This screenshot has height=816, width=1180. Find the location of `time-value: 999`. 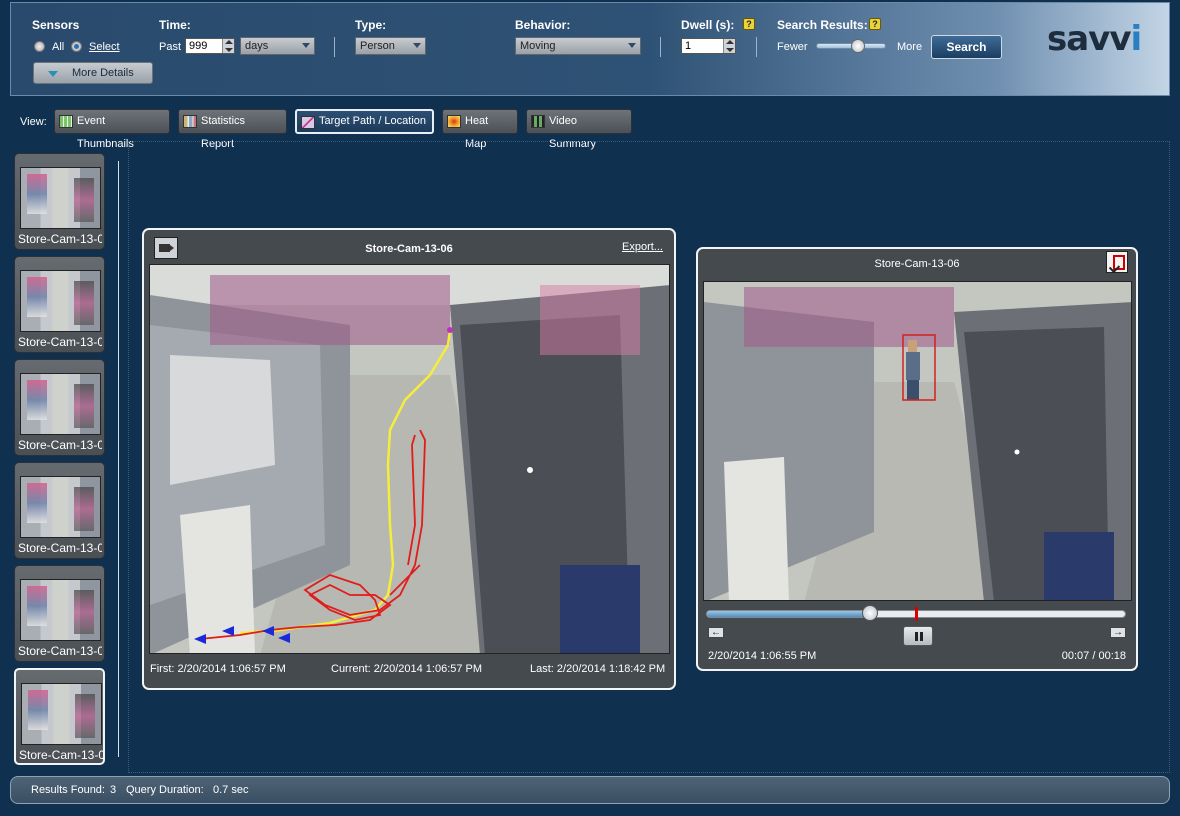

time-value: 999 is located at coordinates (198, 46).